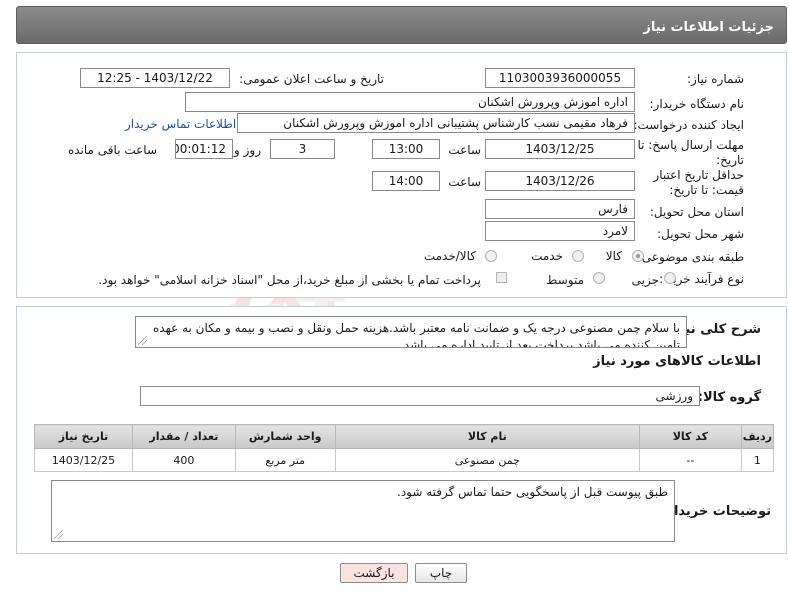  I want to click on row-code: --, so click(690, 460).